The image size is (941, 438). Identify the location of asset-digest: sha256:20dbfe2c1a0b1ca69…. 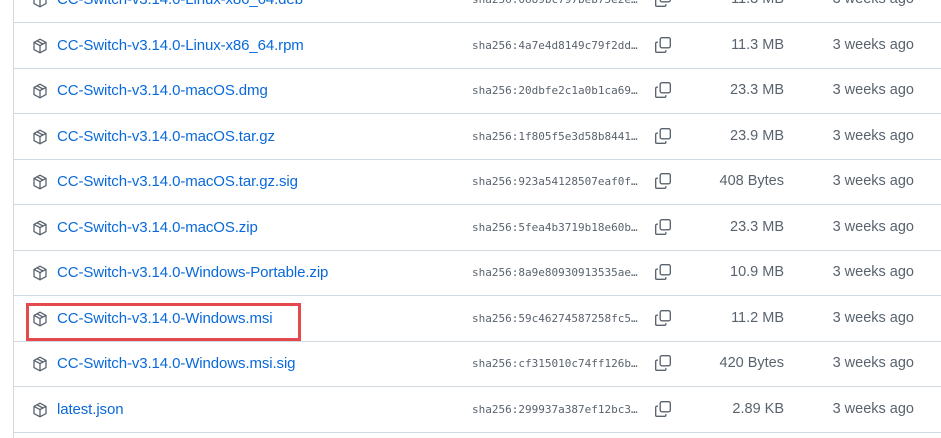
(555, 90).